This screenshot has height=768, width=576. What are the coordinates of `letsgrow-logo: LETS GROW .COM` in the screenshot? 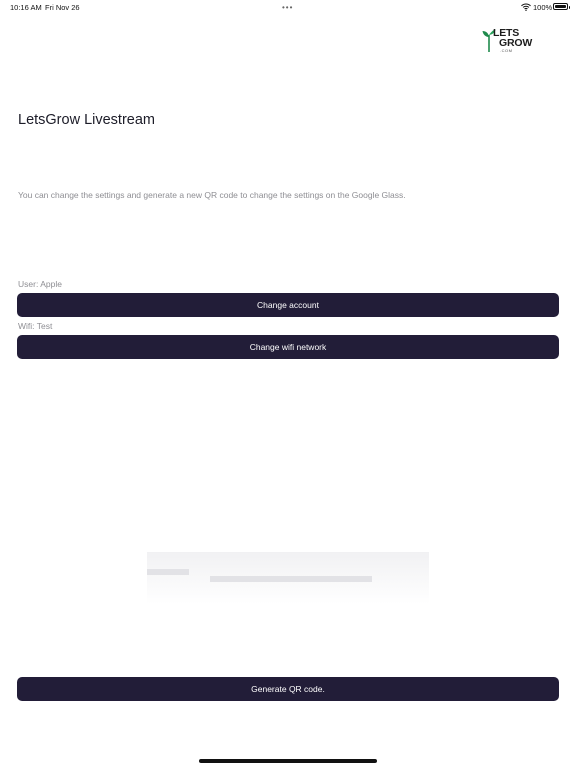 It's located at (507, 40).